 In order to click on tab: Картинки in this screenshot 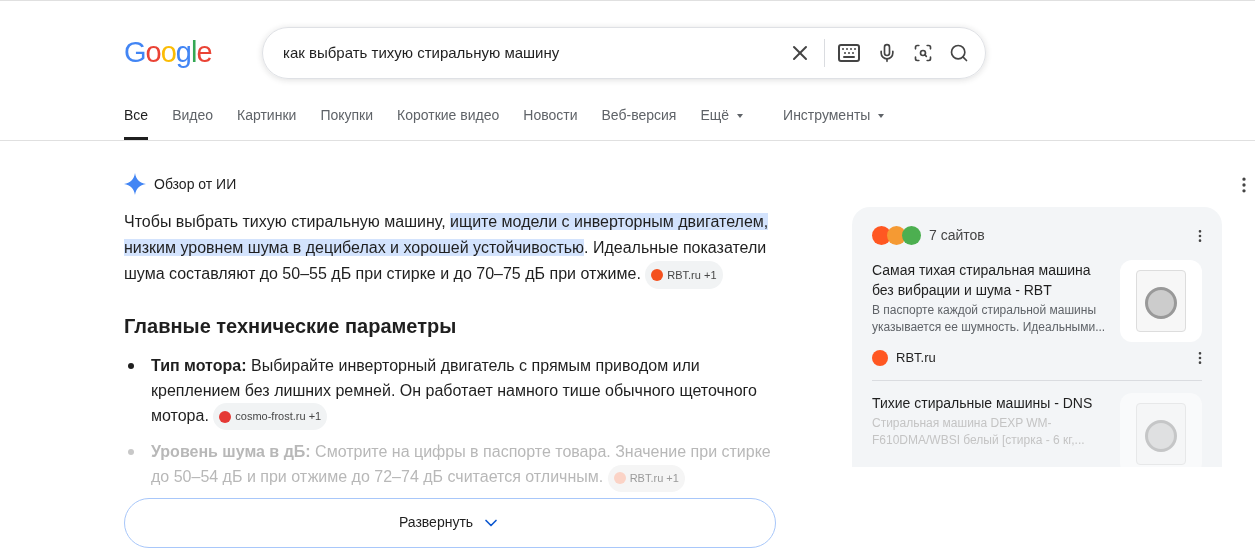, I will do `click(267, 120)`.